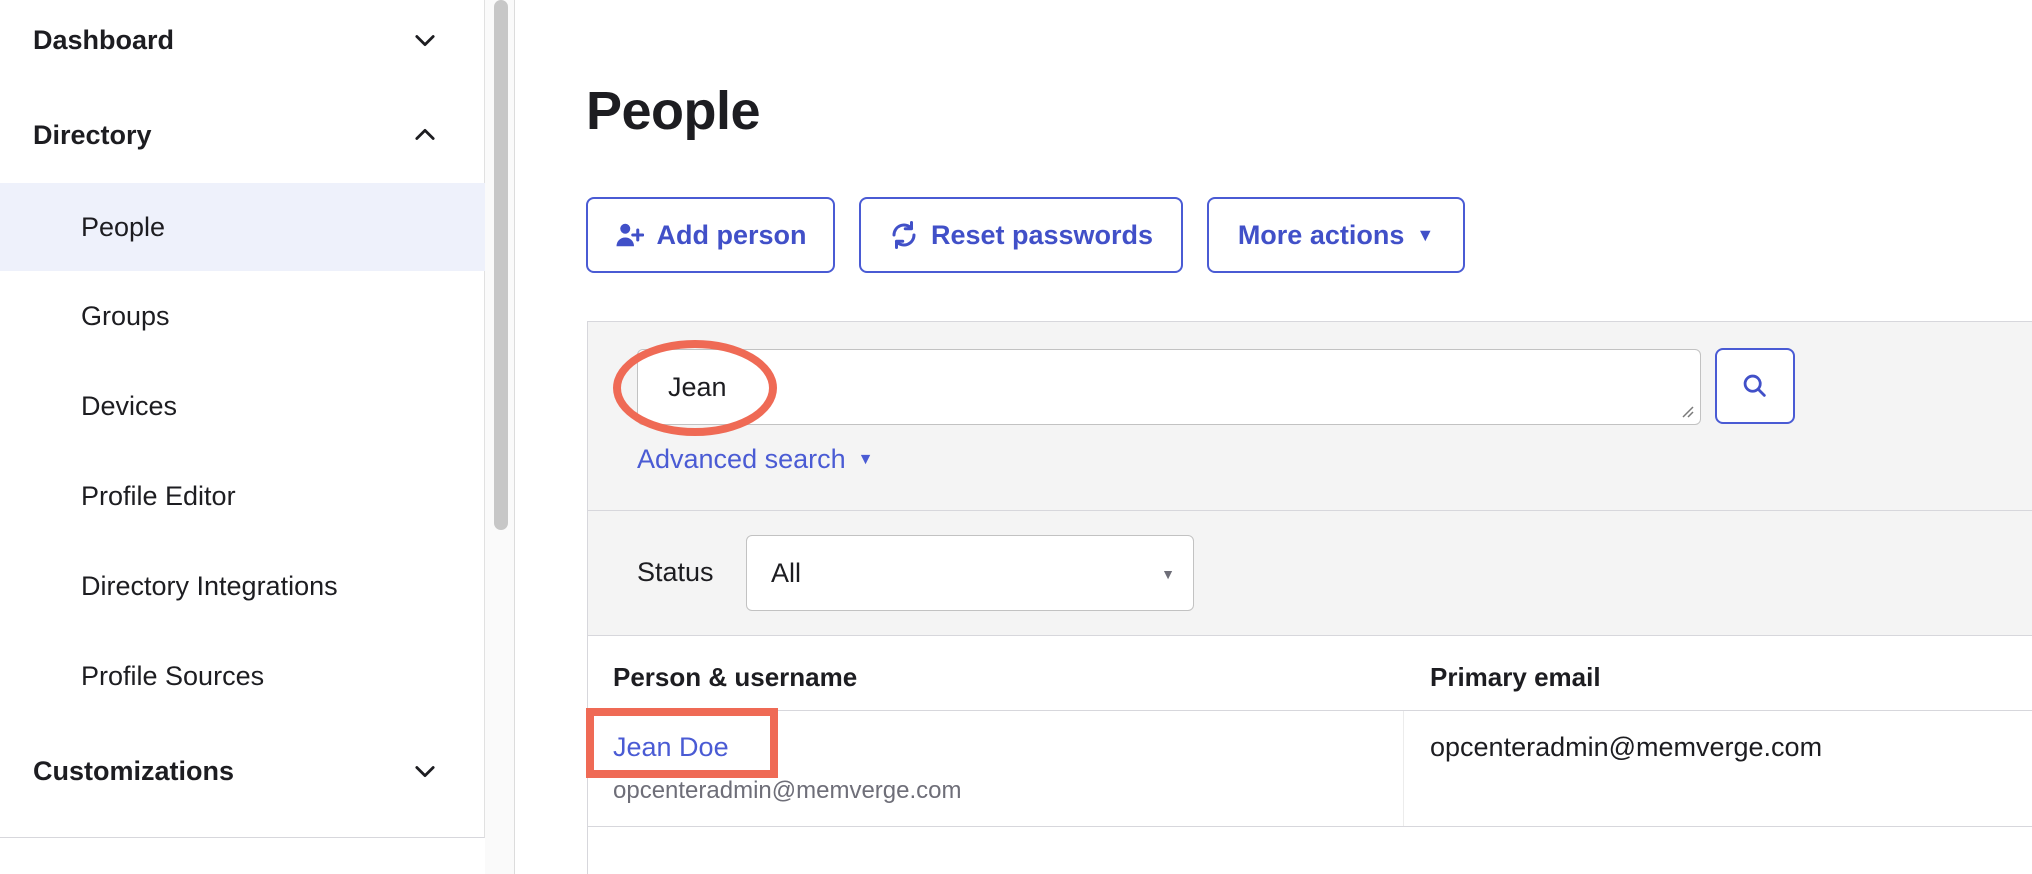 This screenshot has height=874, width=2032. I want to click on search-button, so click(1755, 386).